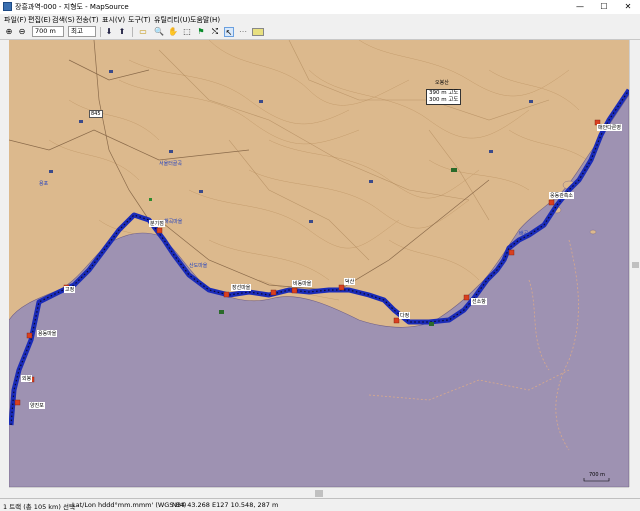 The image size is (640, 511). What do you see at coordinates (229, 32) in the screenshot?
I see `track-tool-icon: ↖` at bounding box center [229, 32].